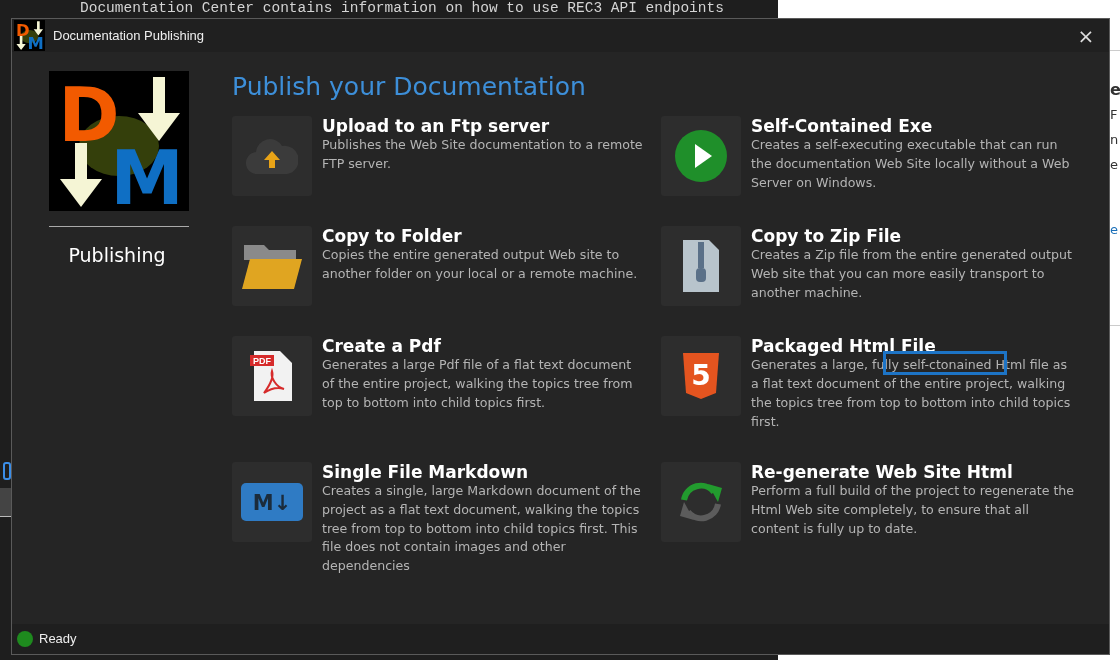 This screenshot has width=1120, height=660. Describe the element at coordinates (911, 273) in the screenshot. I see `option-description: Creates a Zip file from the entire generated output Web site that you can more easily transport to another machine.` at that location.